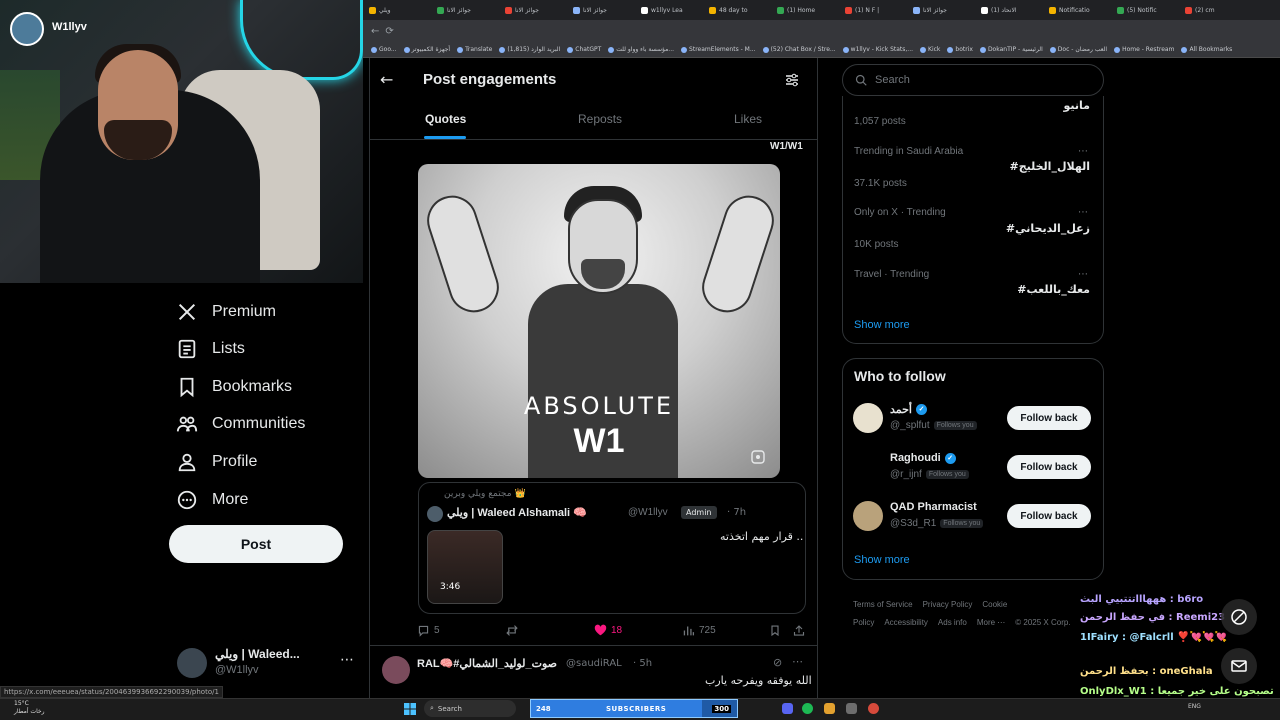  I want to click on grok-icon: ⊘, so click(777, 662).